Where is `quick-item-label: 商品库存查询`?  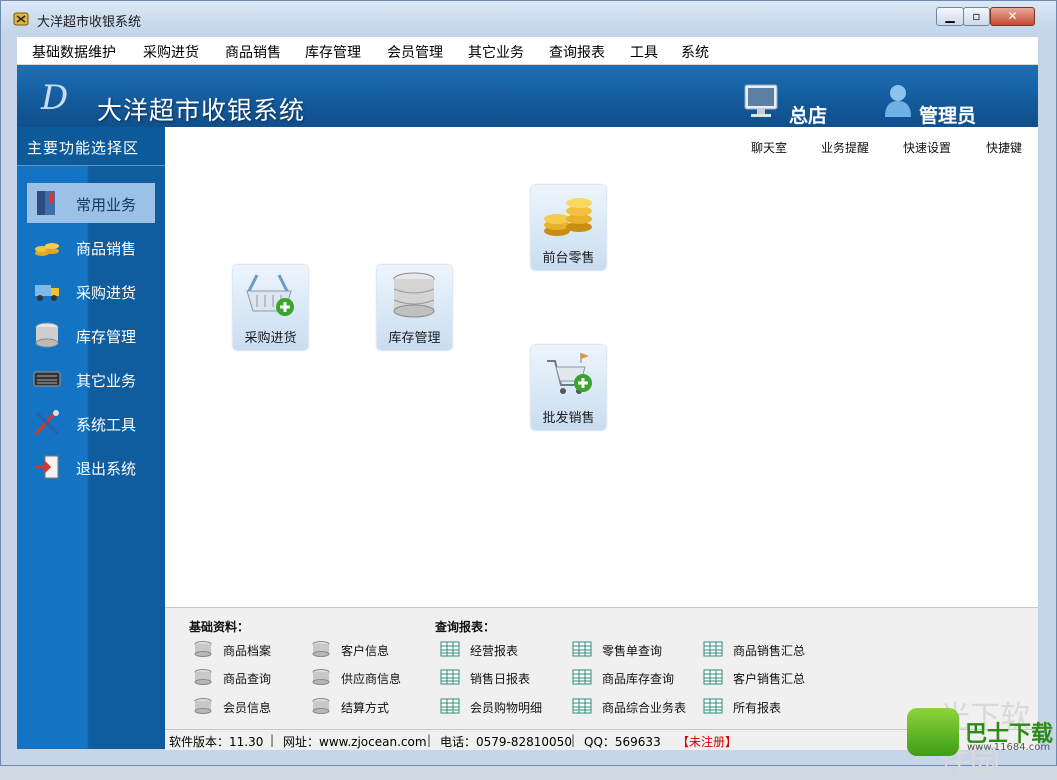
quick-item-label: 商品库存查询 is located at coordinates (638, 679).